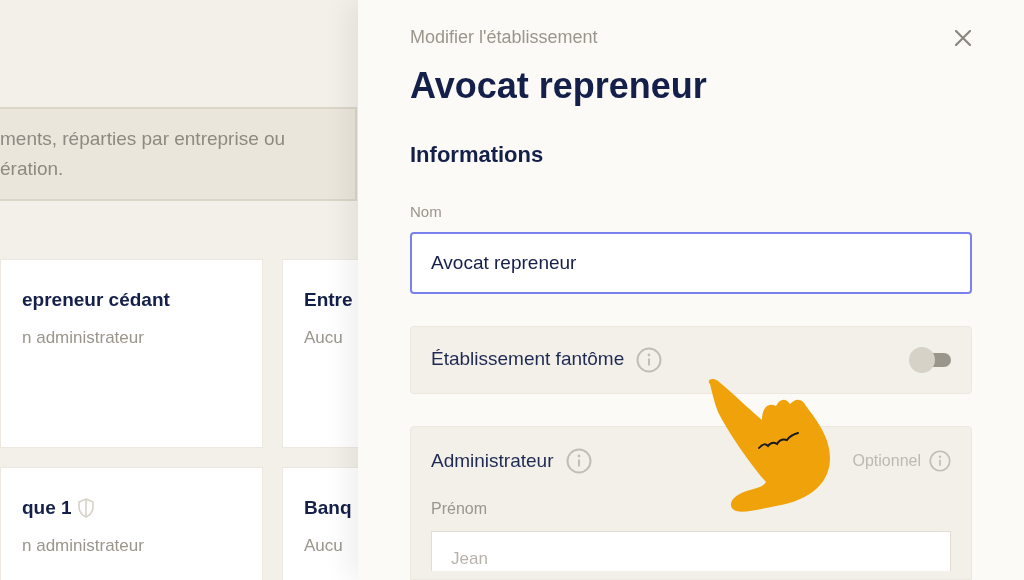  Describe the element at coordinates (328, 508) in the screenshot. I see `card-title: Banq` at that location.